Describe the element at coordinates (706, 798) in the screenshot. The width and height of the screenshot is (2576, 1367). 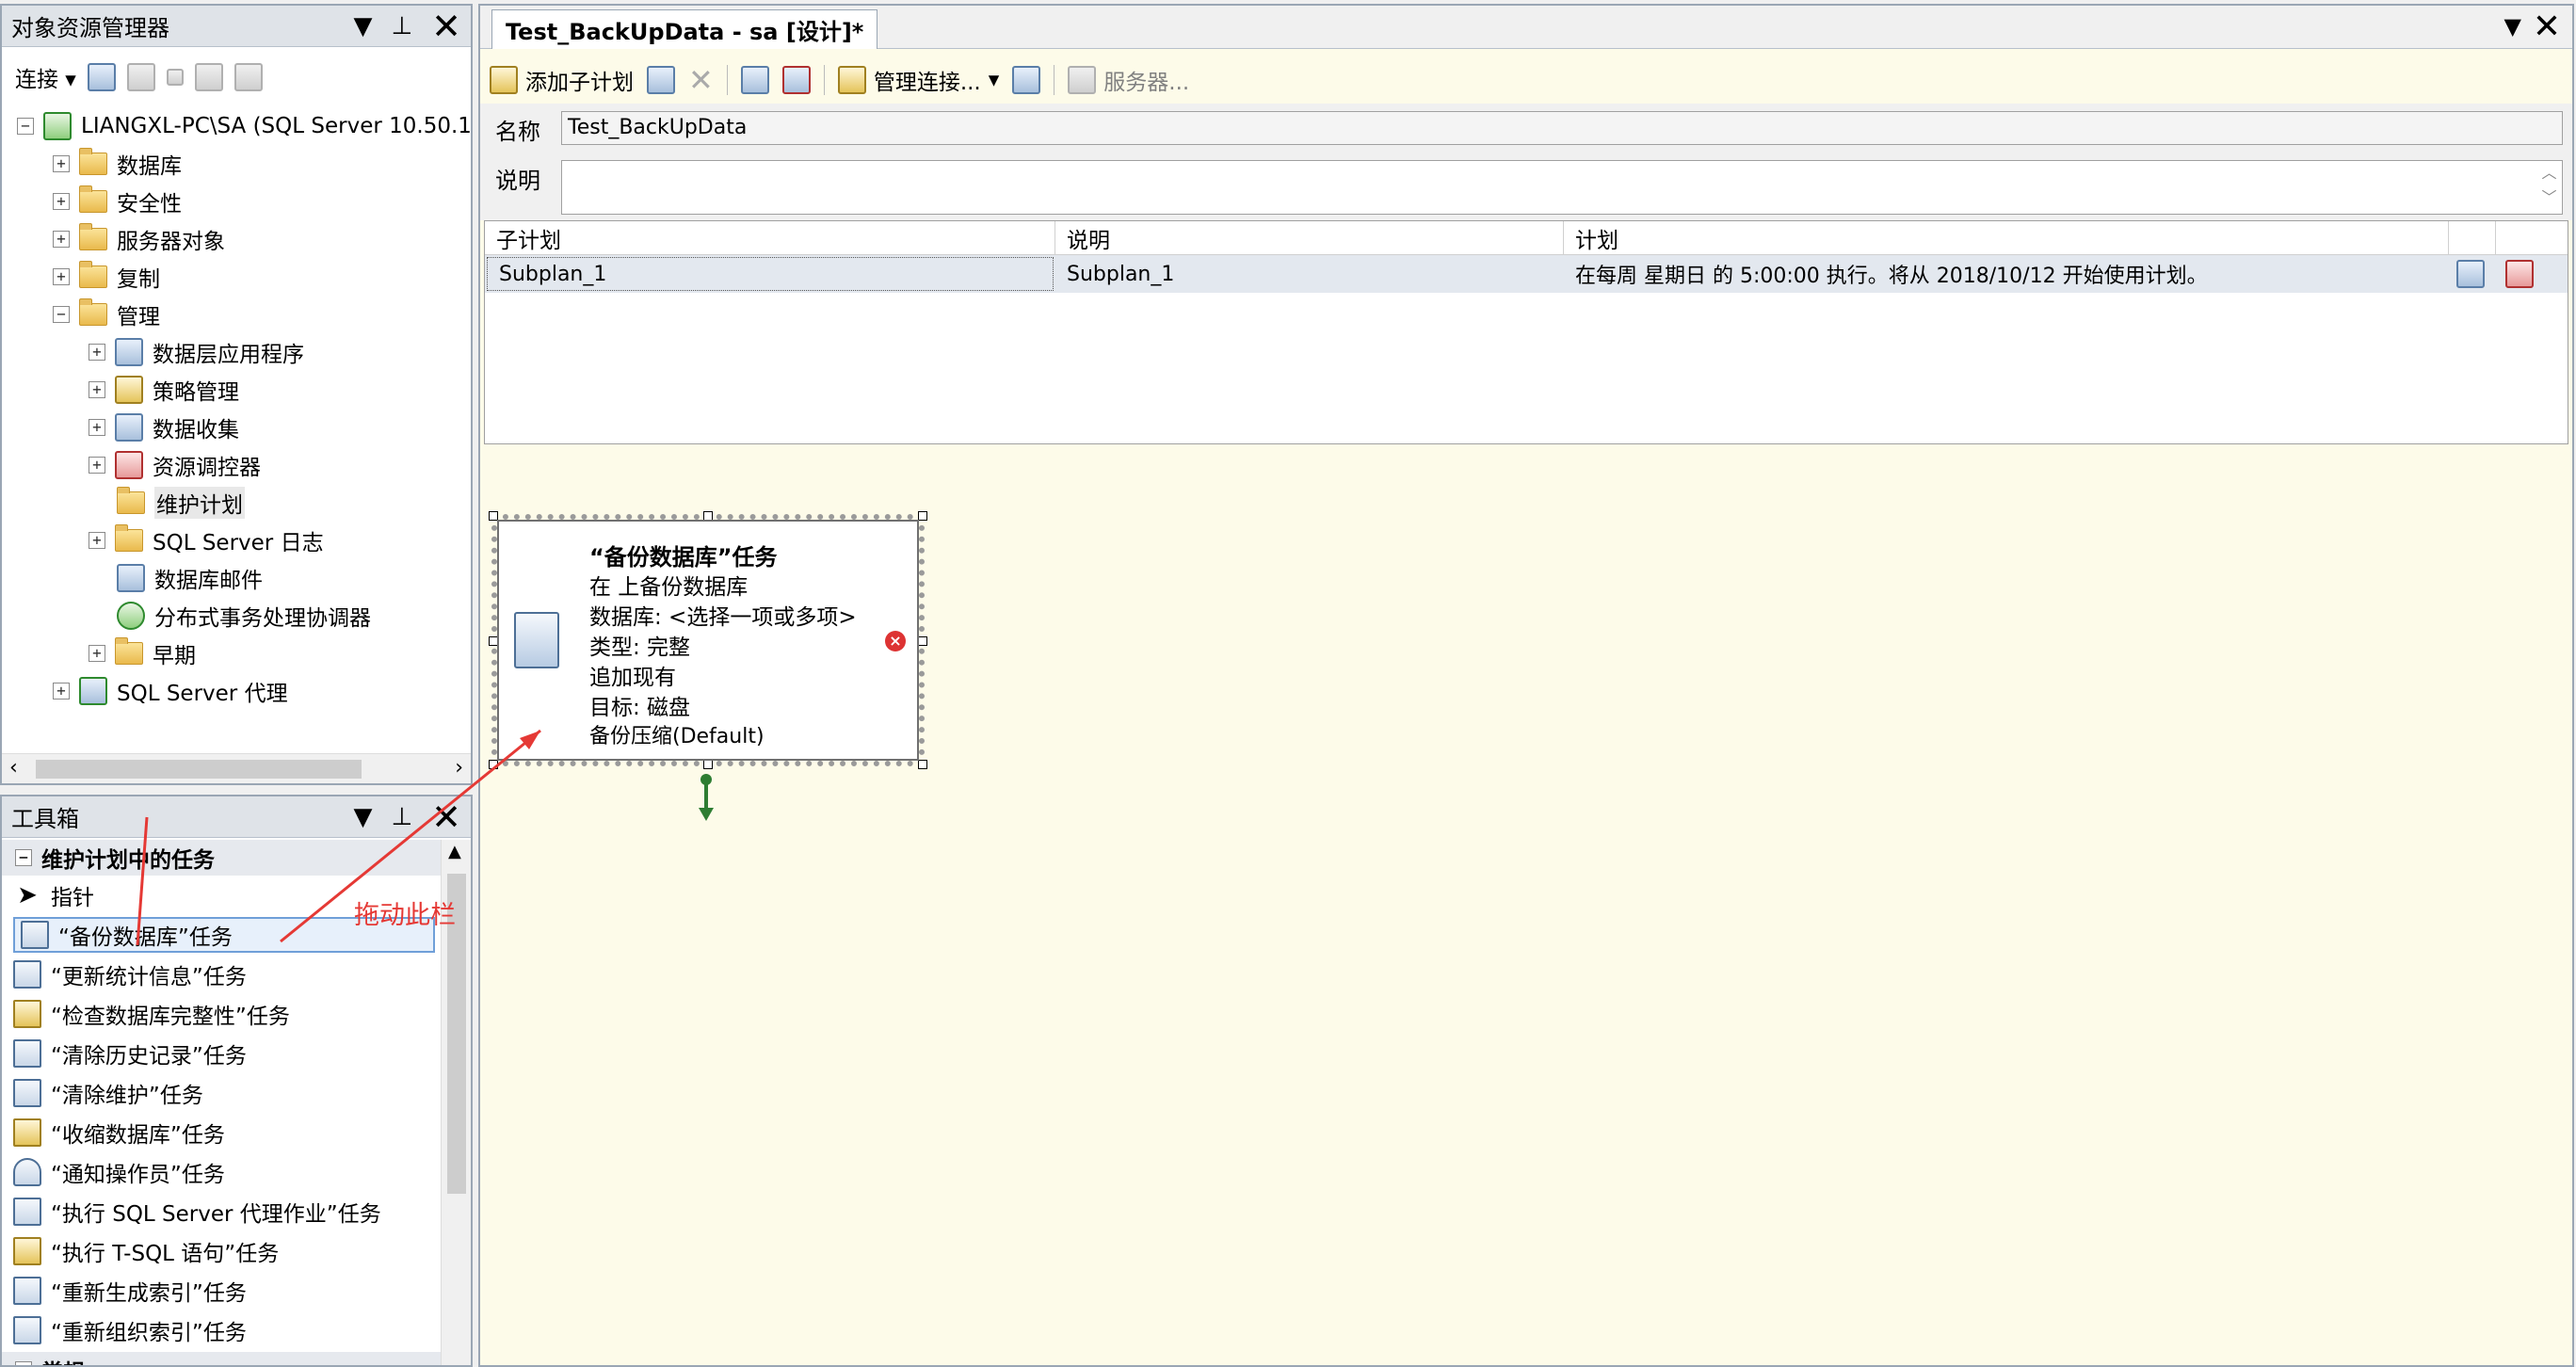
I see `precedence-connector` at that location.